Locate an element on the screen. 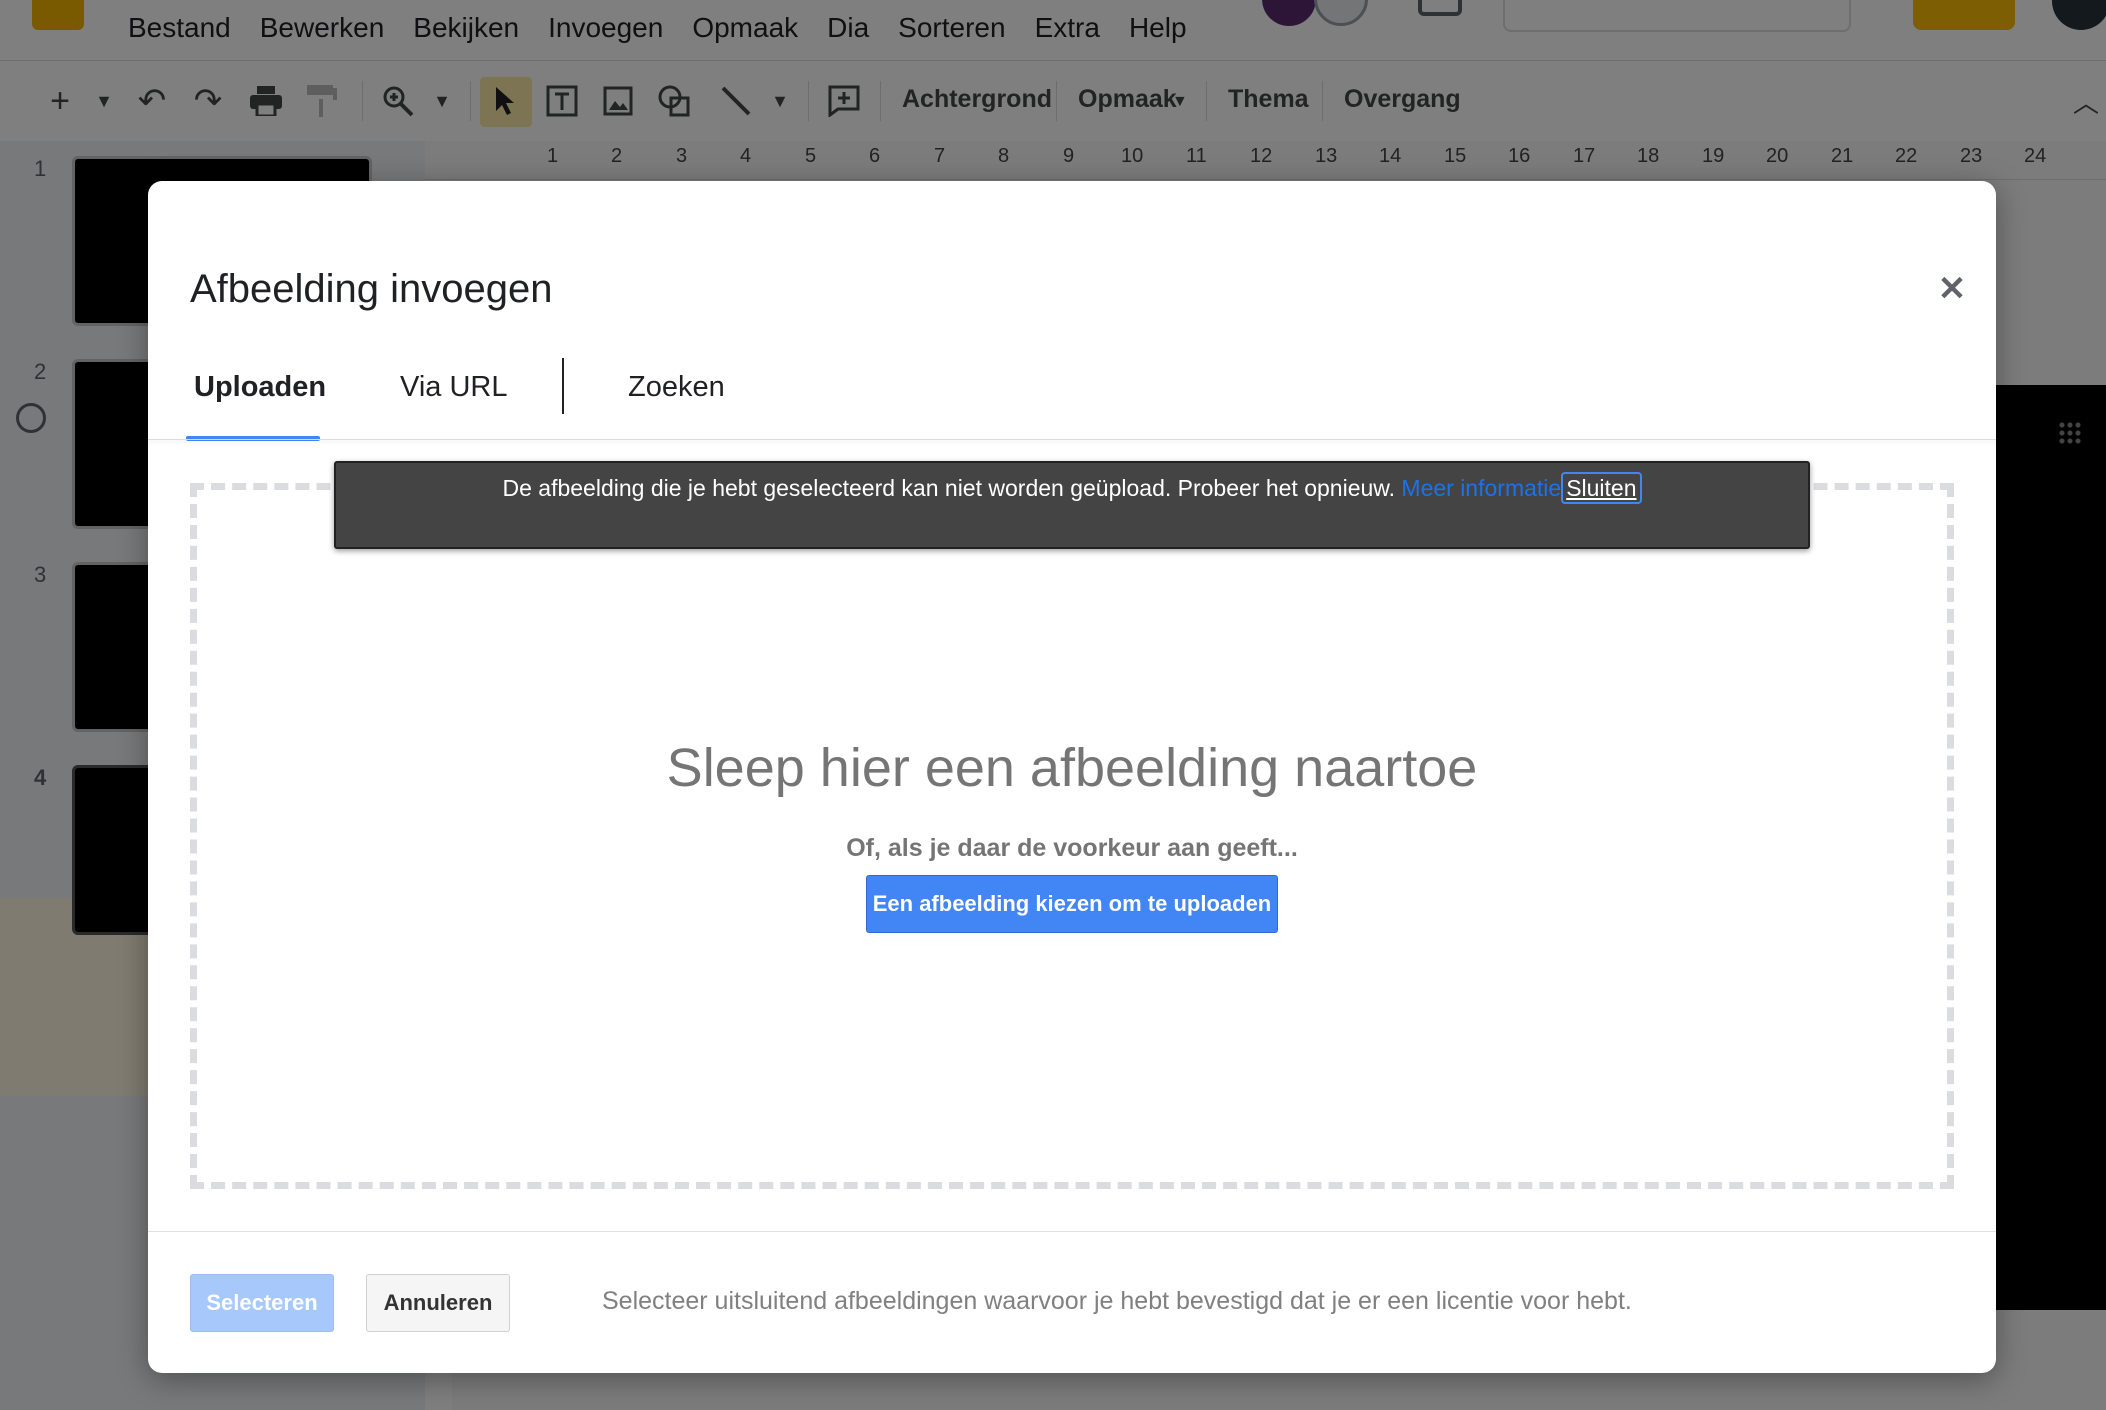 The width and height of the screenshot is (2106, 1410). choose-image-button: Een afbeelding kiezen om te uploaden is located at coordinates (1072, 904).